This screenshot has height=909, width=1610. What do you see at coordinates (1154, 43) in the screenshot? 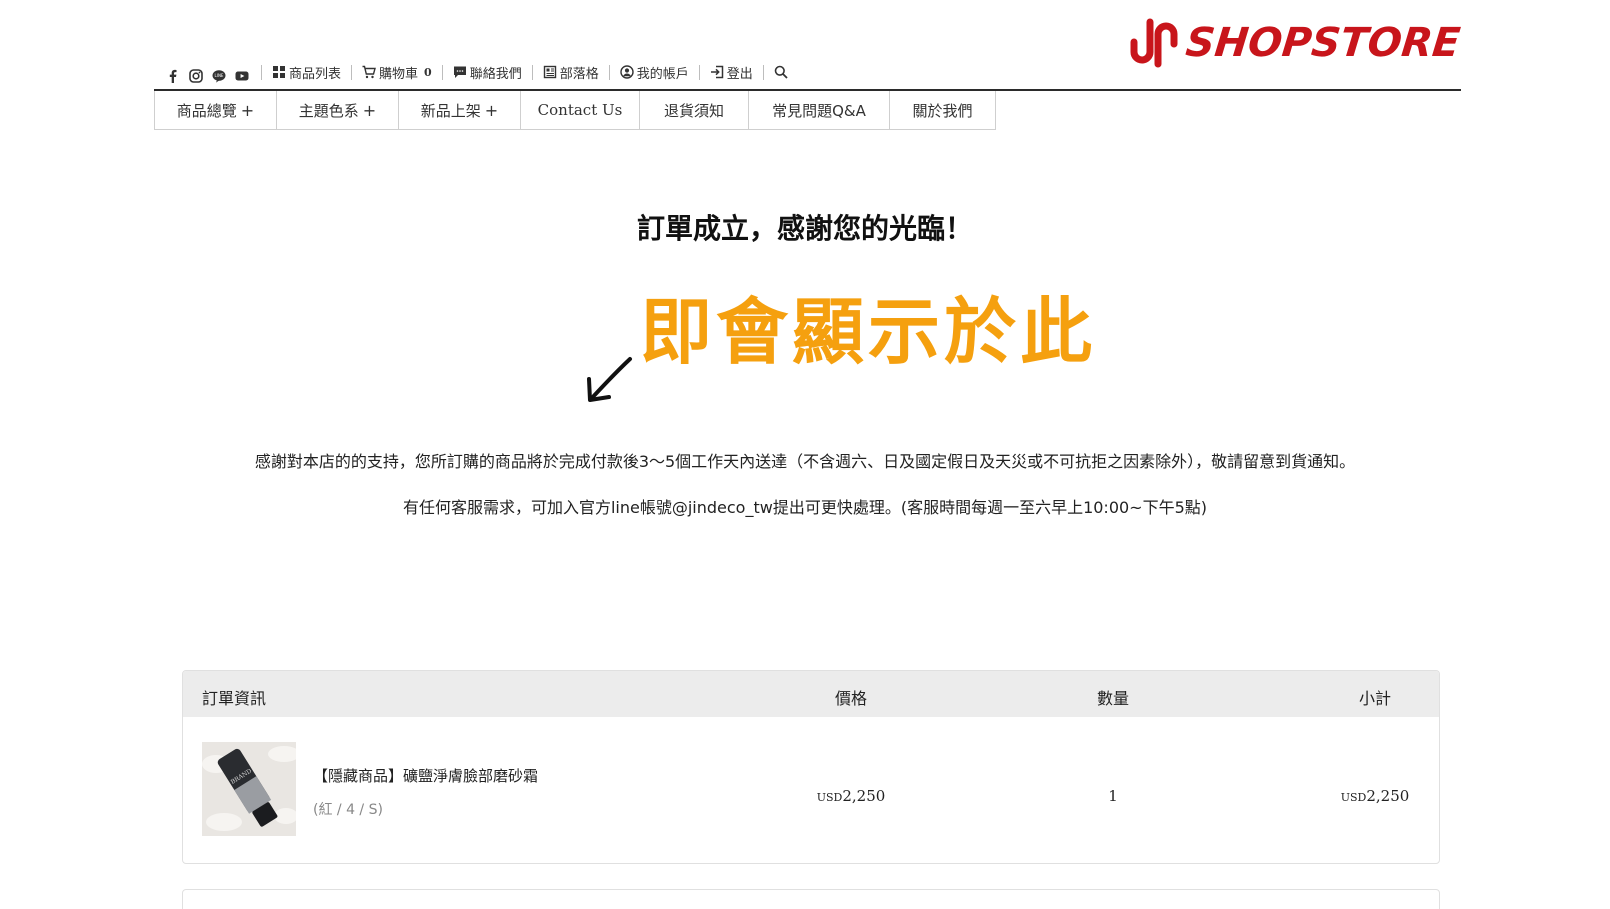
I see `logo-mark-icon` at bounding box center [1154, 43].